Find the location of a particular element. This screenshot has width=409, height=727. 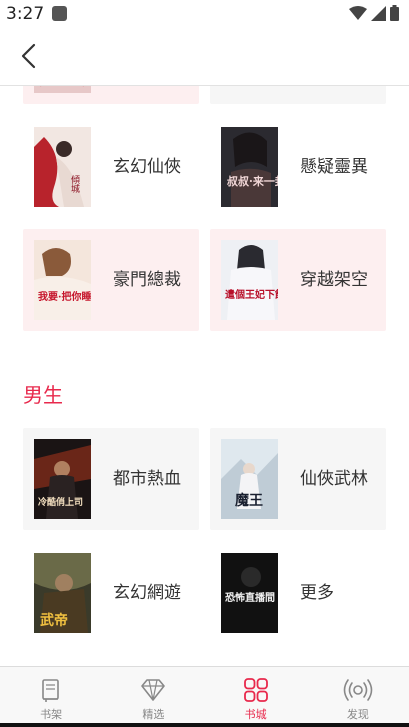

cover-title: 魔王 is located at coordinates (249, 500).